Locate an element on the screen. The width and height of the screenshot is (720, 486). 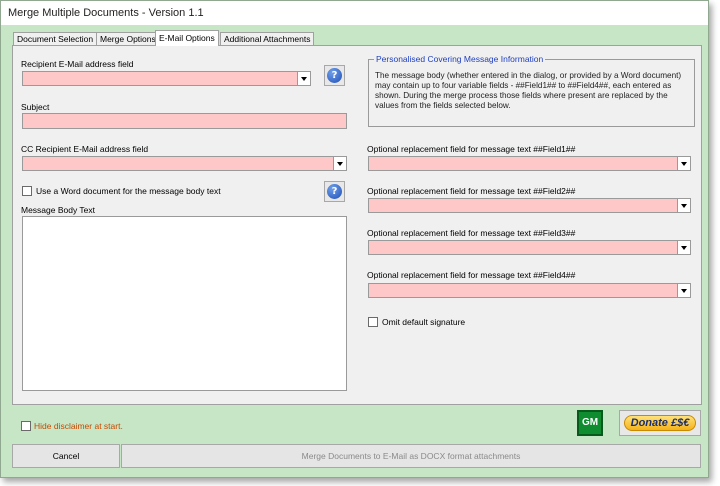
use-word-doc-checkbox is located at coordinates (27, 191).